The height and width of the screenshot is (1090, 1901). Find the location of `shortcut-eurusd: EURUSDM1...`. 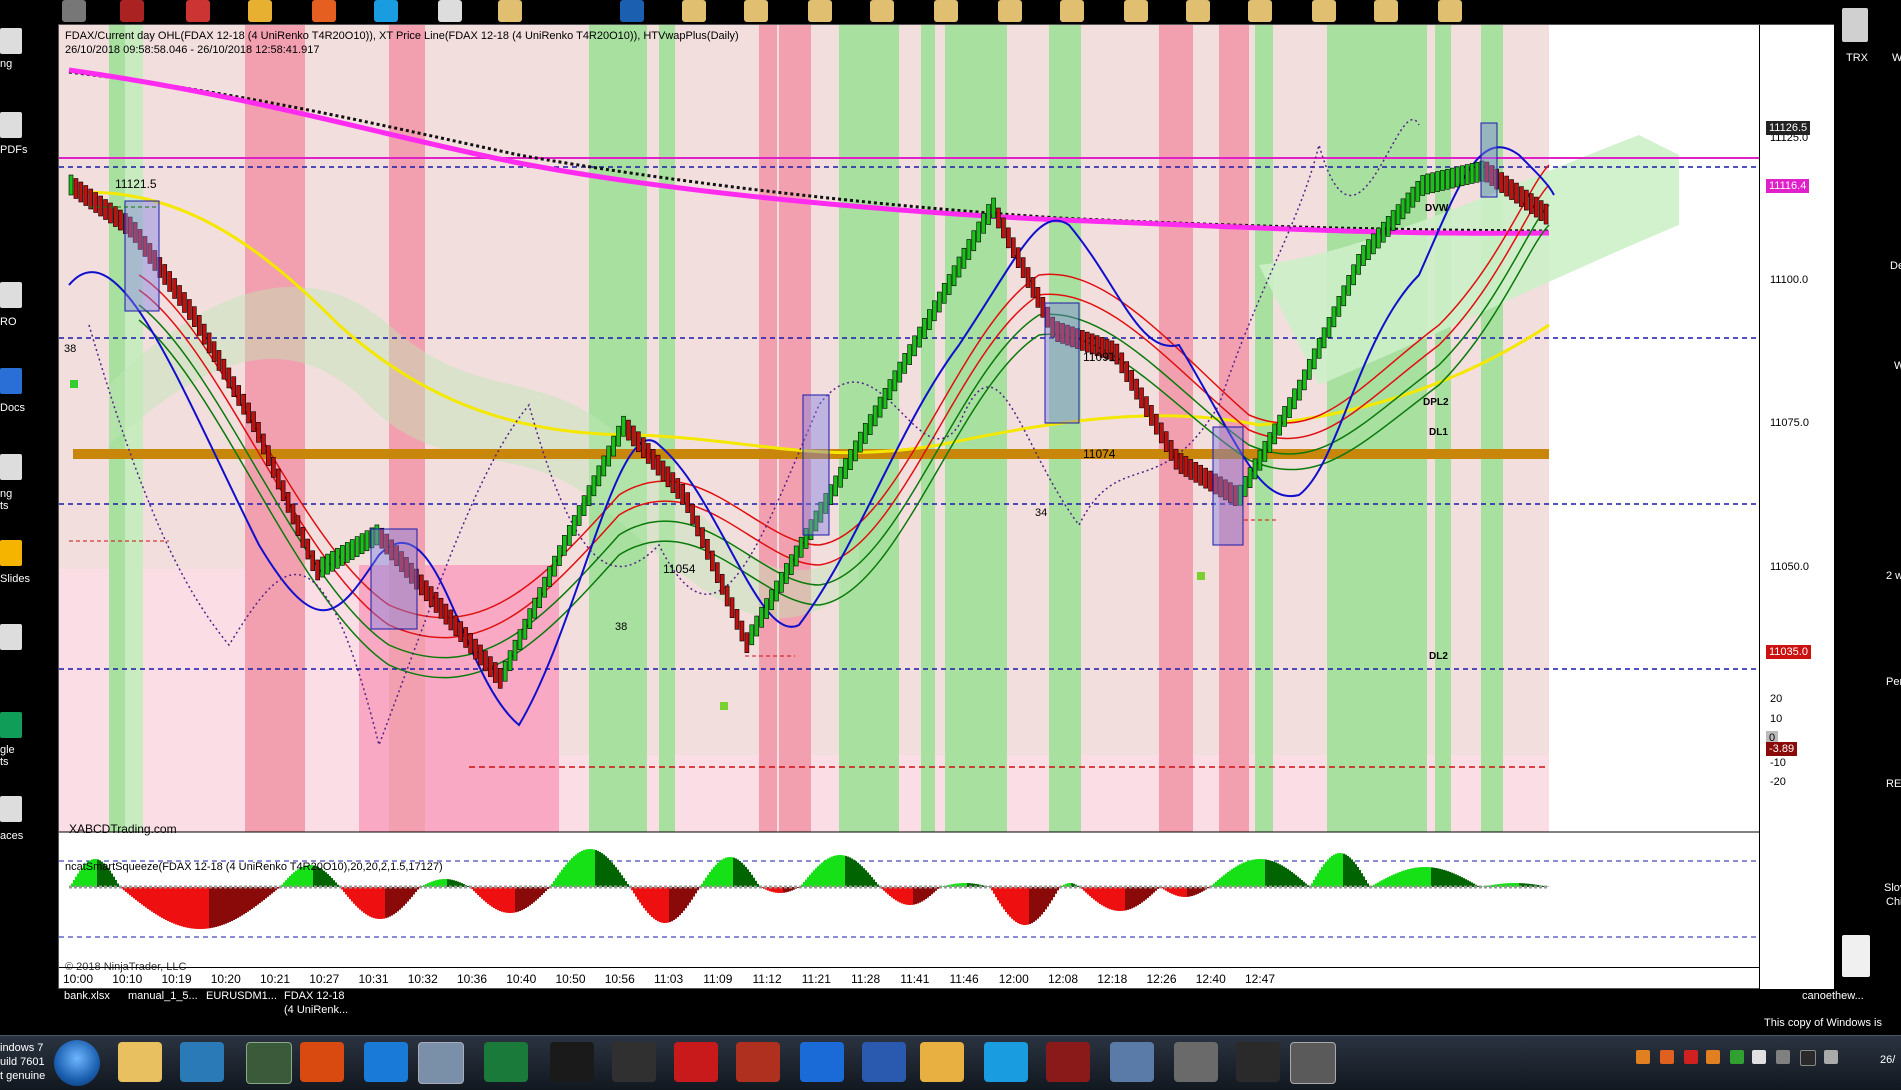

shortcut-eurusd: EURUSDM1... is located at coordinates (241, 996).